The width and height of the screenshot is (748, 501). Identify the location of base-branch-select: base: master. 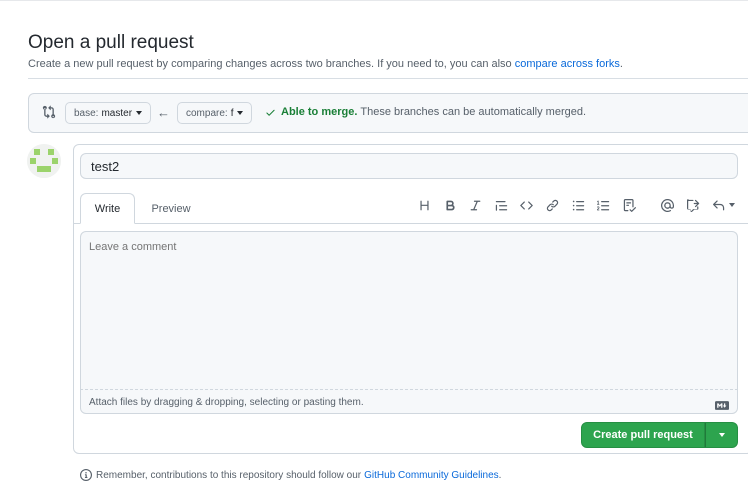
(108, 113).